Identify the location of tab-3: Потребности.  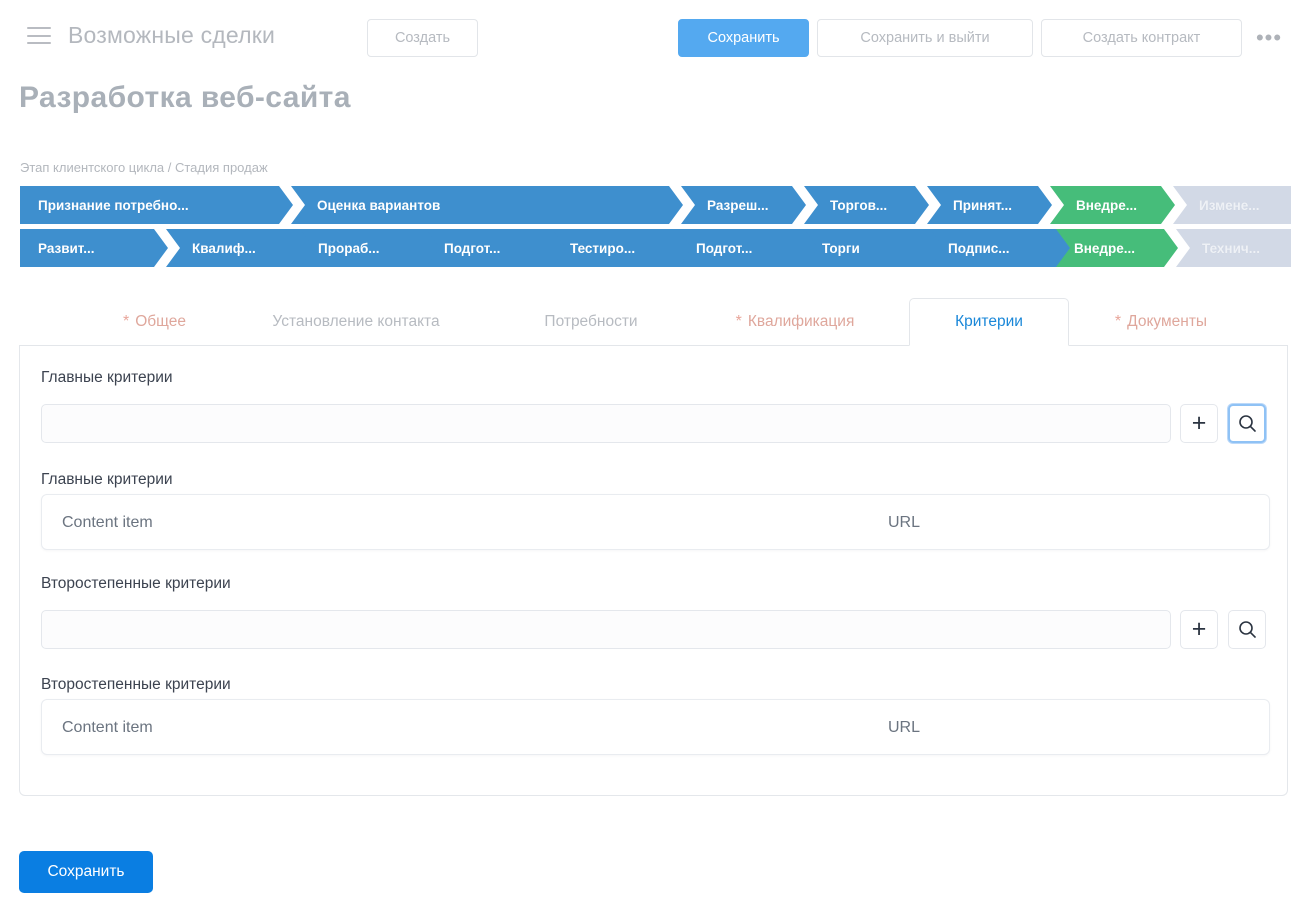
(591, 321).